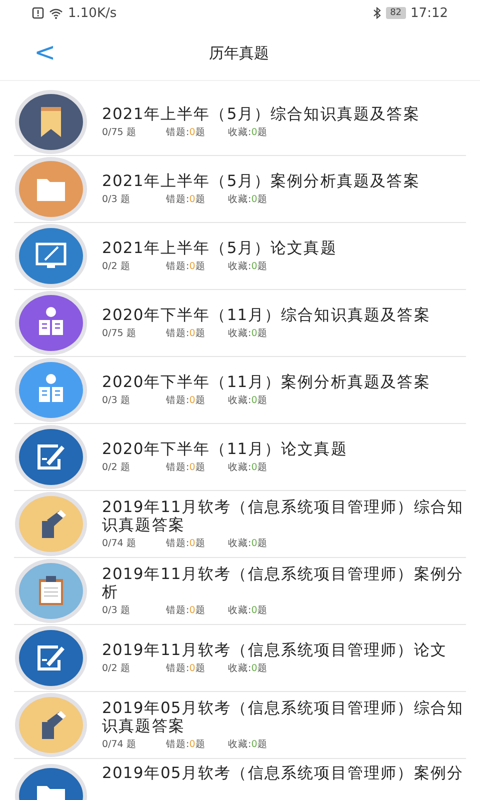 The width and height of the screenshot is (480, 800). I want to click on exam-title: 2019年11月软考（信息系统项目管理师）论文, so click(275, 650).